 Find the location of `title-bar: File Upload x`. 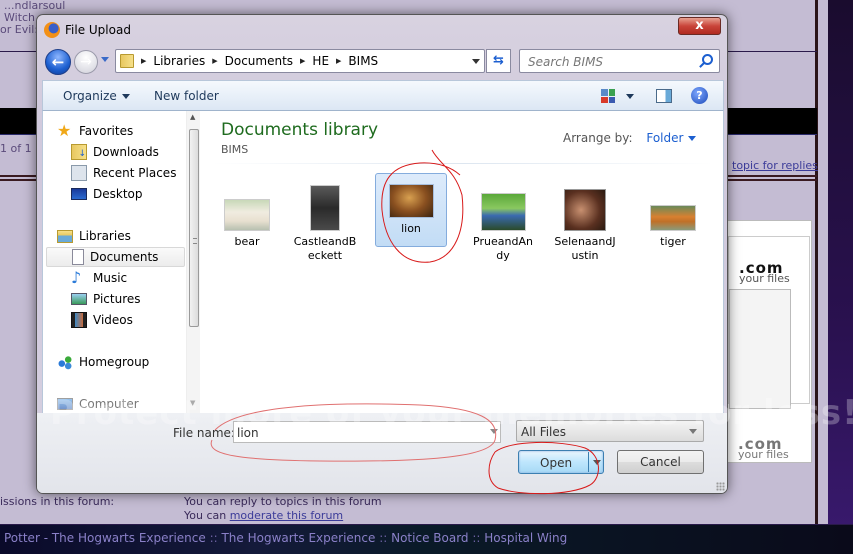

title-bar: File Upload x is located at coordinates (382, 29).